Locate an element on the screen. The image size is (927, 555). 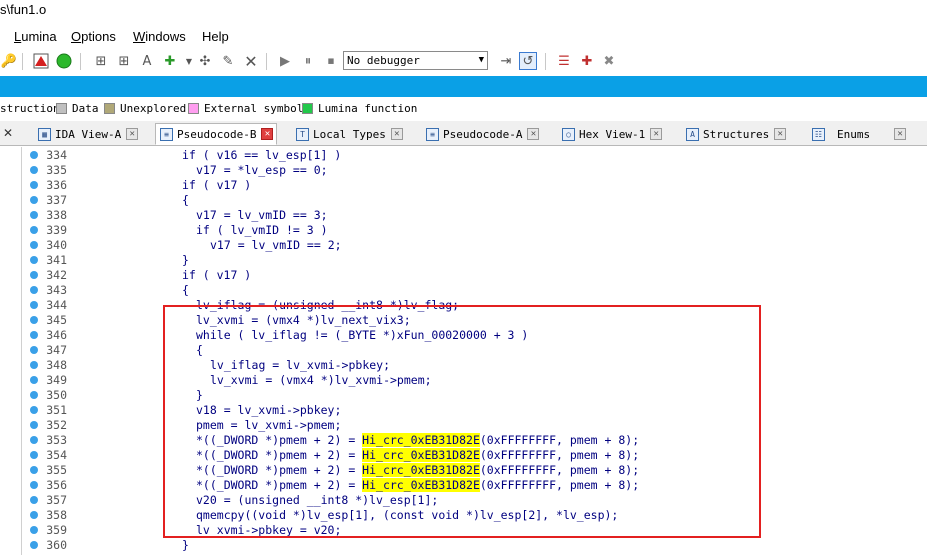
window-title: s\fun1.o is located at coordinates (23, 9).